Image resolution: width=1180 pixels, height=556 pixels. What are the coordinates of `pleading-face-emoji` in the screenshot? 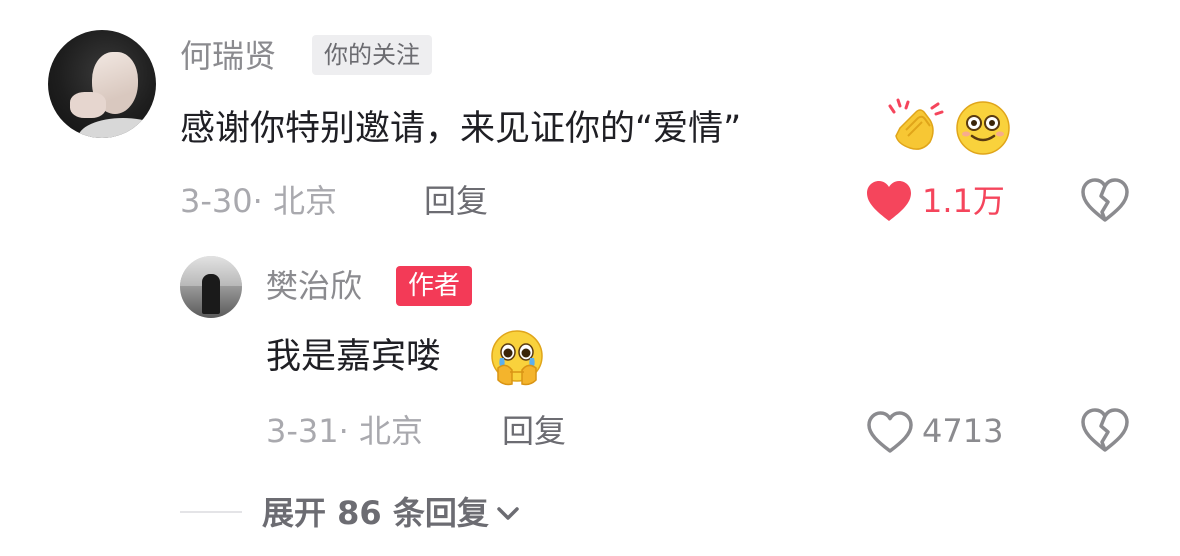 It's located at (517, 358).